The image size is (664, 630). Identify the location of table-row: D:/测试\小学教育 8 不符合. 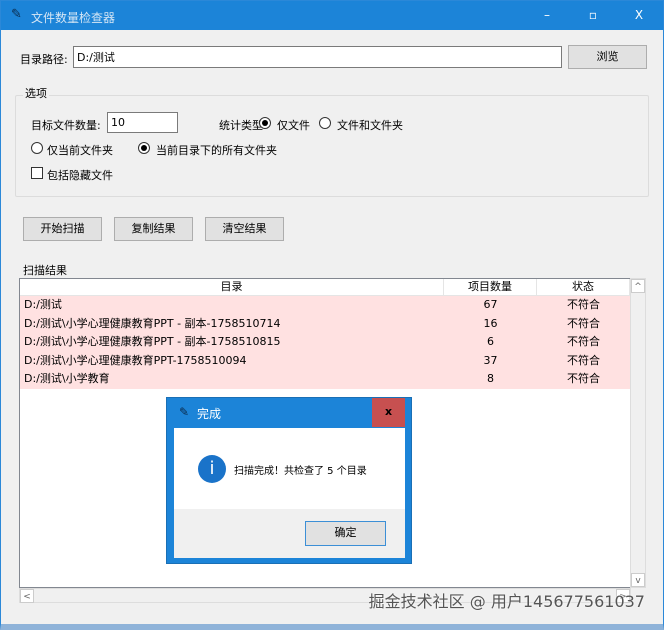
(325, 379).